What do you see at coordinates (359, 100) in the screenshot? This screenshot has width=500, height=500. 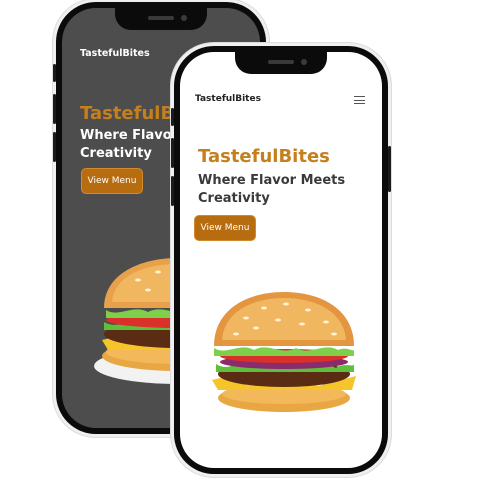 I see `hamburger-menu-icon` at bounding box center [359, 100].